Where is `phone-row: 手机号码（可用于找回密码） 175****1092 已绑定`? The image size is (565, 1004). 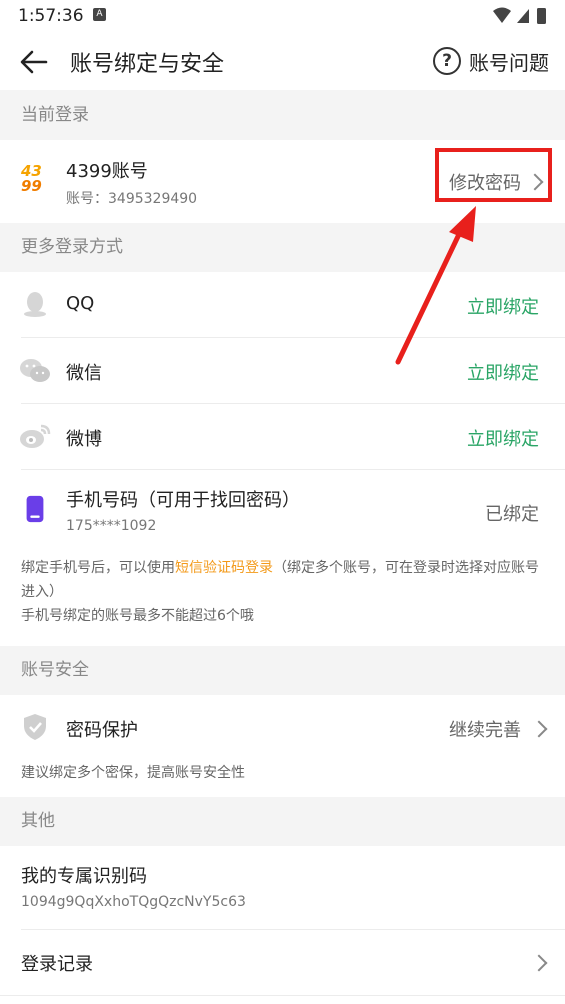 phone-row: 手机号码（可用于找回密码） 175****1092 已绑定 is located at coordinates (282, 510).